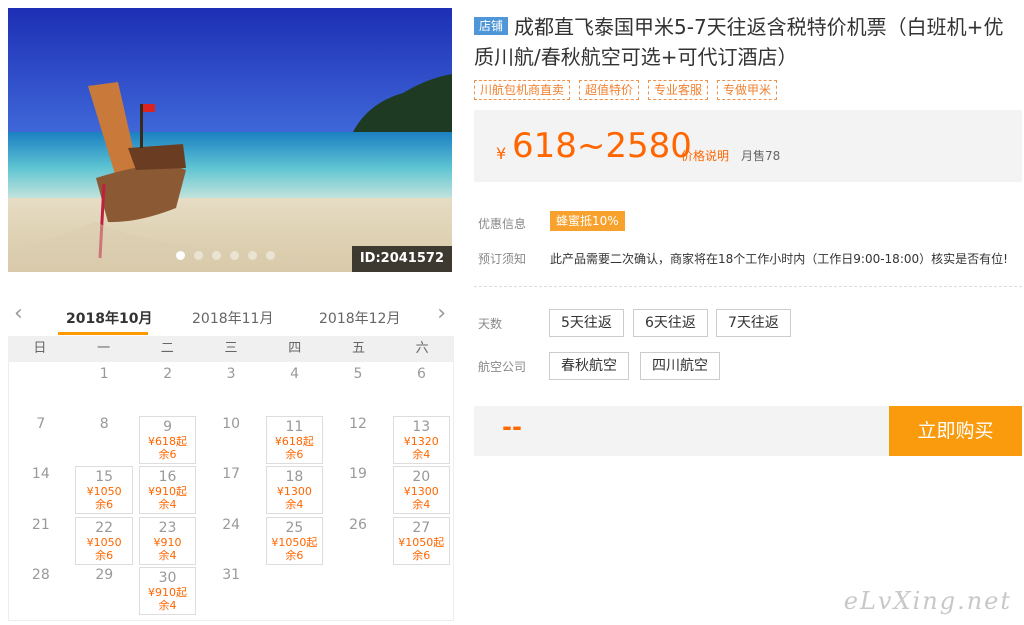  I want to click on day-number: 24, so click(231, 525).